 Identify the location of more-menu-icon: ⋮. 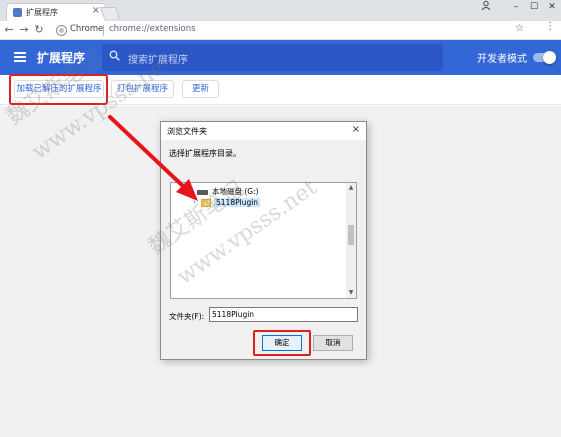
(550, 26).